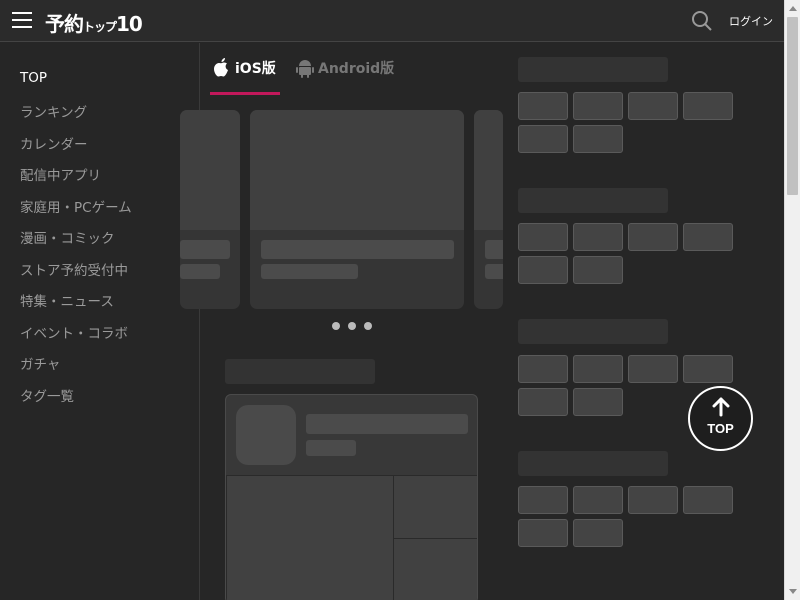 This screenshot has height=600, width=800. What do you see at coordinates (74, 269) in the screenshot?
I see `sidebar-item-store-preorder: ストア予約受付中` at bounding box center [74, 269].